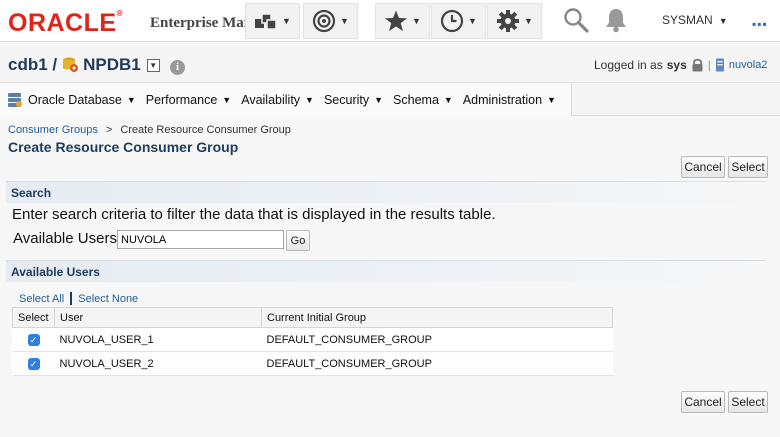 The width and height of the screenshot is (780, 437). Describe the element at coordinates (386, 271) in the screenshot. I see `available-users-section-header: Available Users` at that location.